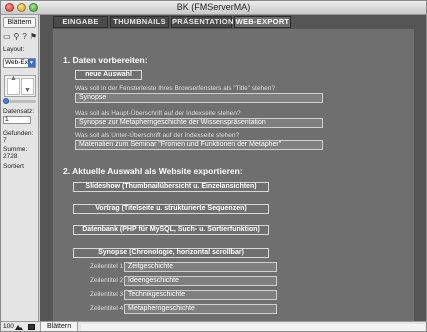  What do you see at coordinates (19, 327) in the screenshot?
I see `zoom-mountain-icon` at bounding box center [19, 327].